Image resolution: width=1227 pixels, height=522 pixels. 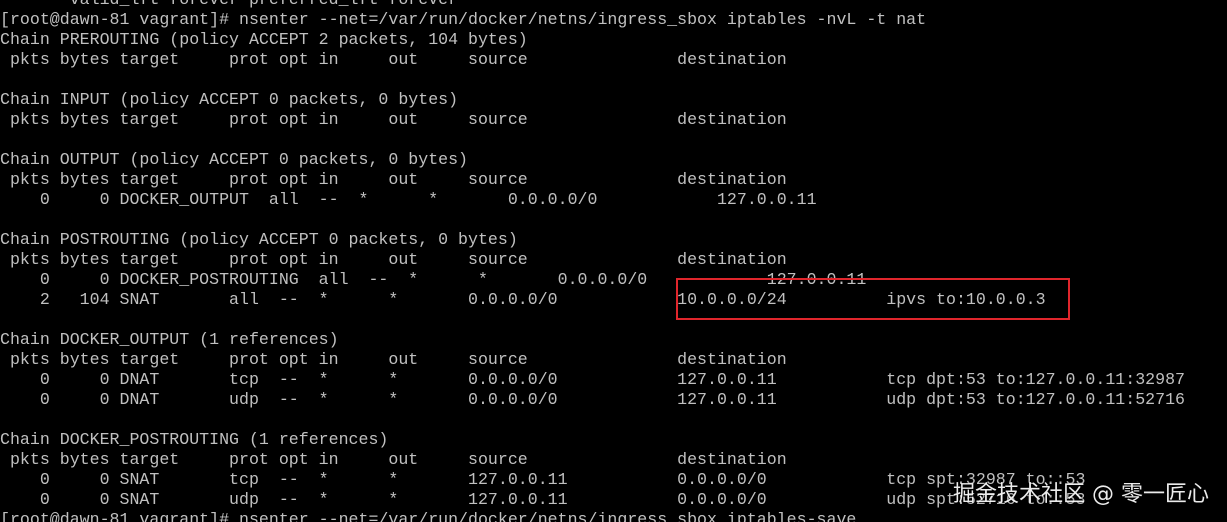 I want to click on watermark: 掘金技术社区 @ 零一匠心, so click(x=1081, y=494).